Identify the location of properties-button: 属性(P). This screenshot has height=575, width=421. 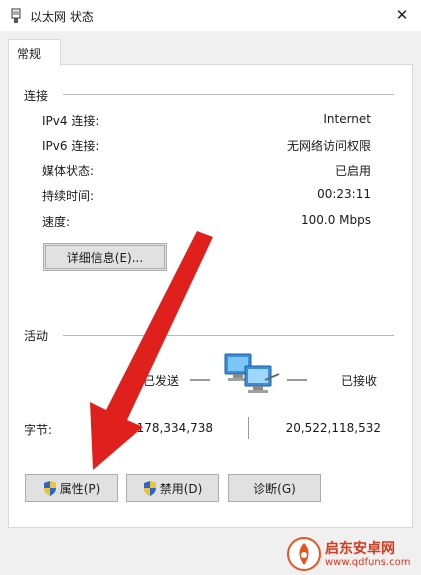
(71, 488).